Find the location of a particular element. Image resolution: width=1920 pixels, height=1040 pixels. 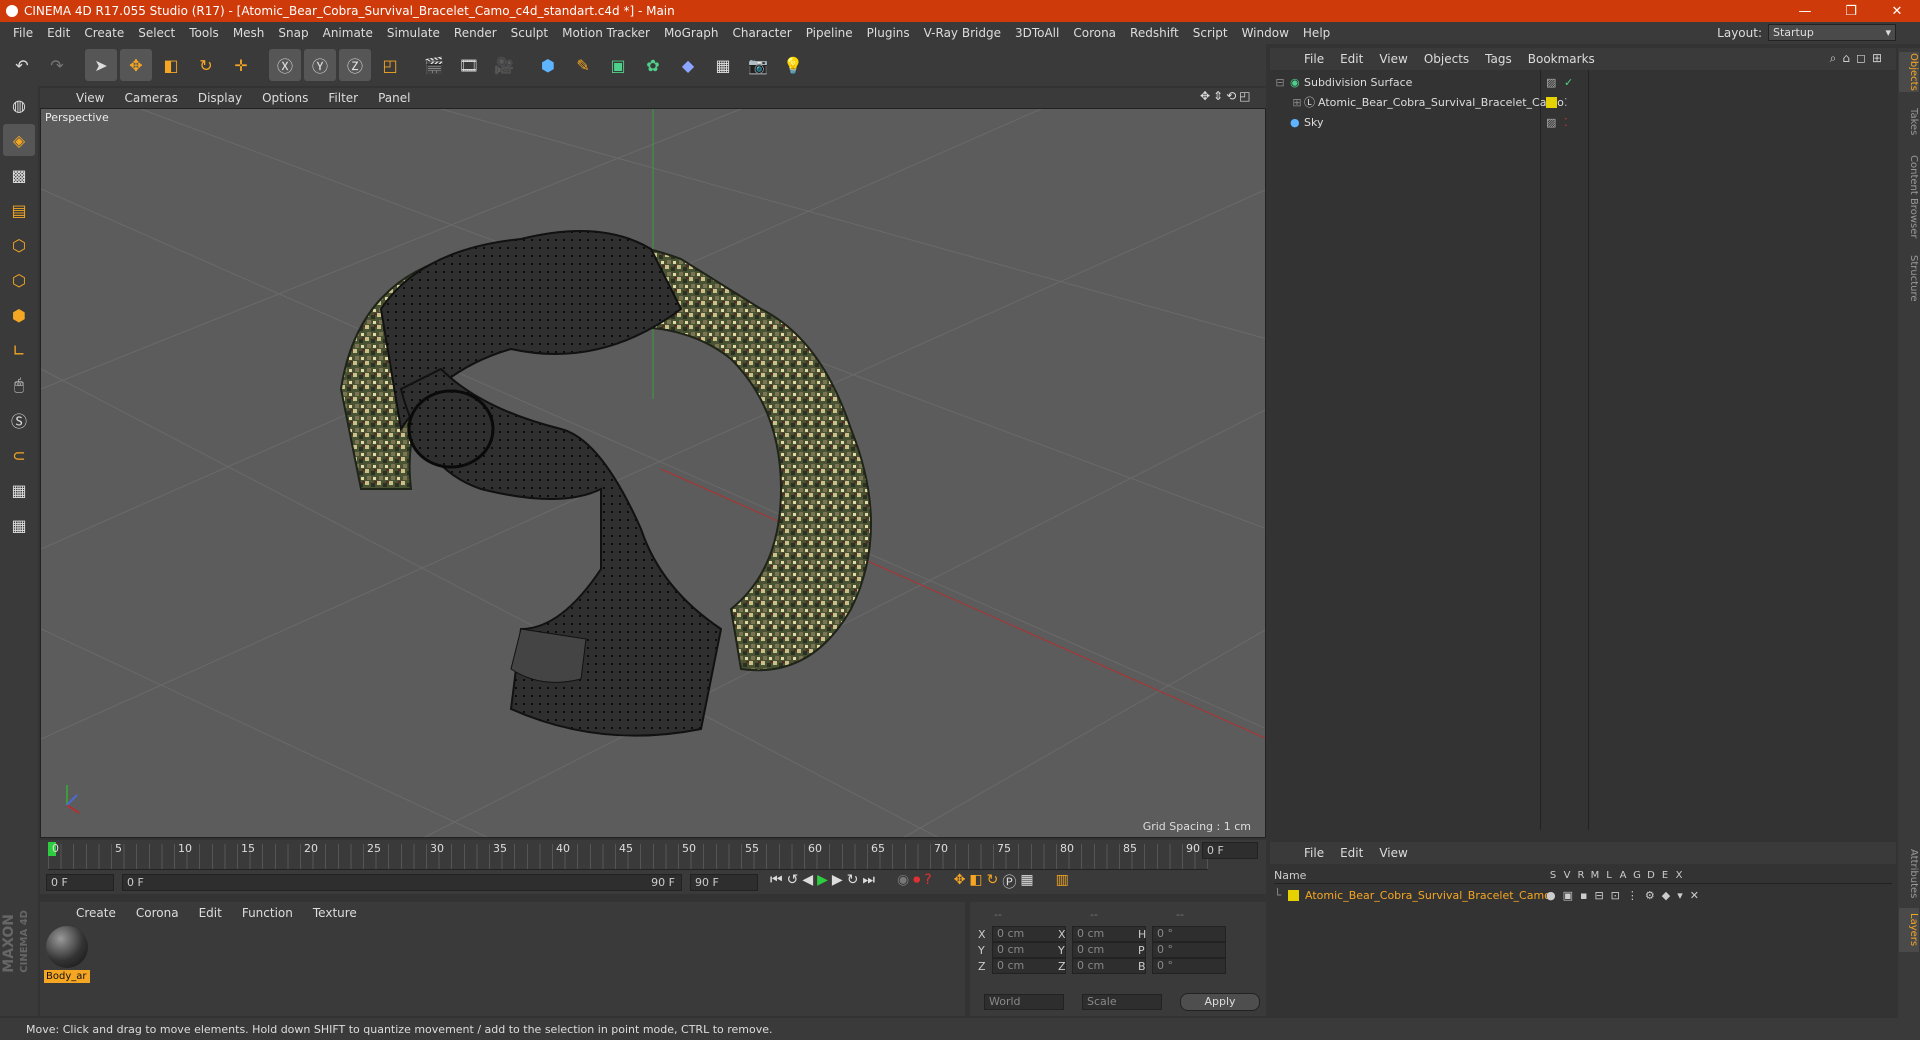

rotate-icon: ↻ is located at coordinates (206, 65).